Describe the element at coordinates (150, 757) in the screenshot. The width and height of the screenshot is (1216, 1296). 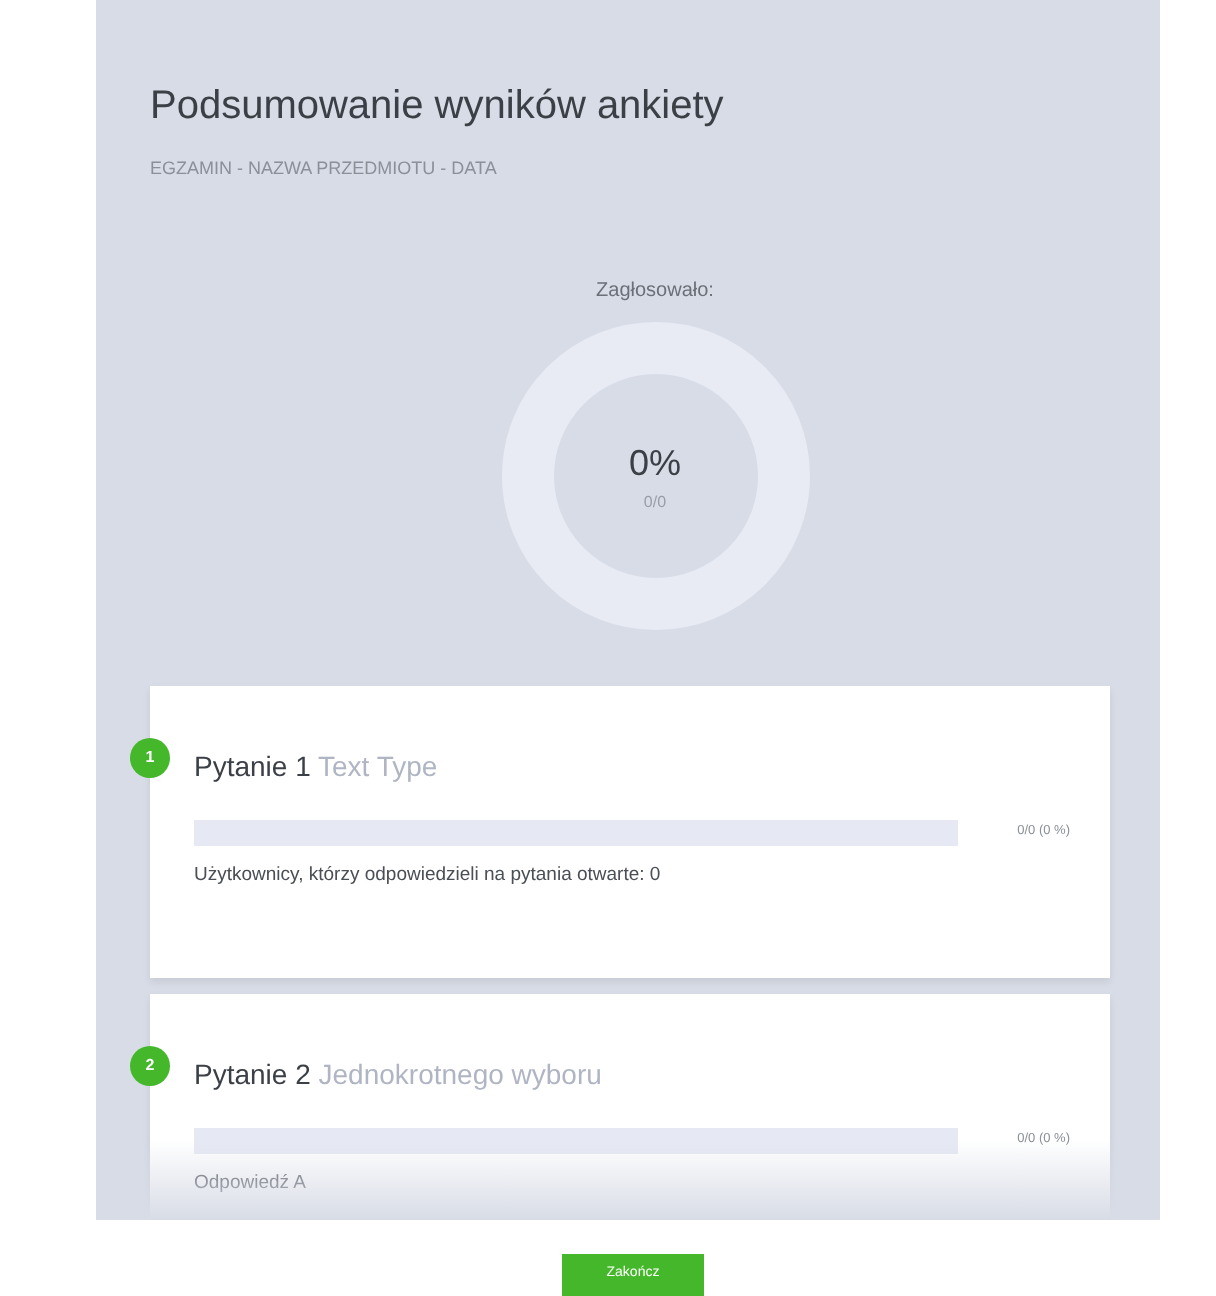
I see `question-number-badge: 1` at that location.